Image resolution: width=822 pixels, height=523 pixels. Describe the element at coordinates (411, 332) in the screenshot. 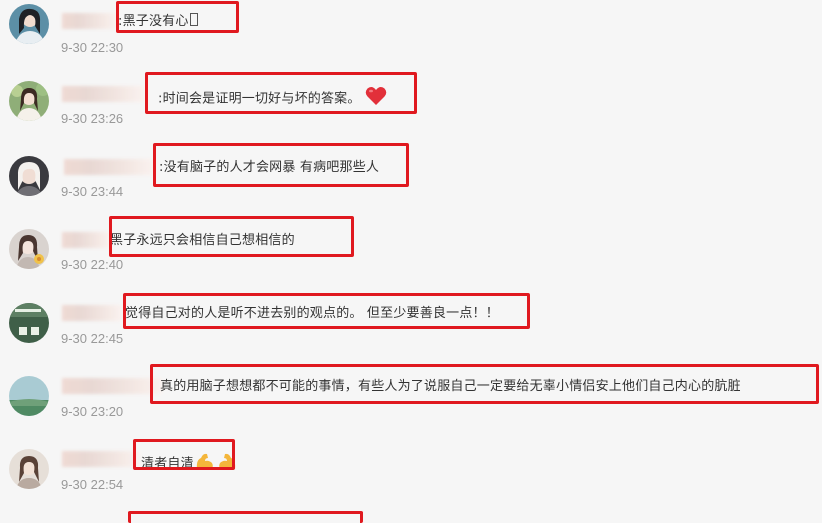

I see `comment-item: 觉得自己对的人是听不进去别的观点的。 但至少要善良一点！！ 9-30 22:45` at that location.